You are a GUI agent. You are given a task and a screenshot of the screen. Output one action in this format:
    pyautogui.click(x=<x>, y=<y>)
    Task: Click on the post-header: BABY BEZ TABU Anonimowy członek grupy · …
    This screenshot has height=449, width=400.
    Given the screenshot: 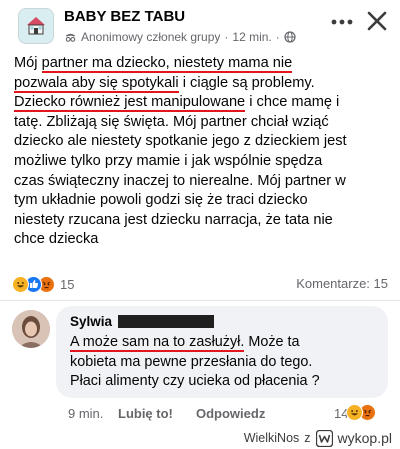 What is the action you would take?
    pyautogui.click(x=200, y=28)
    